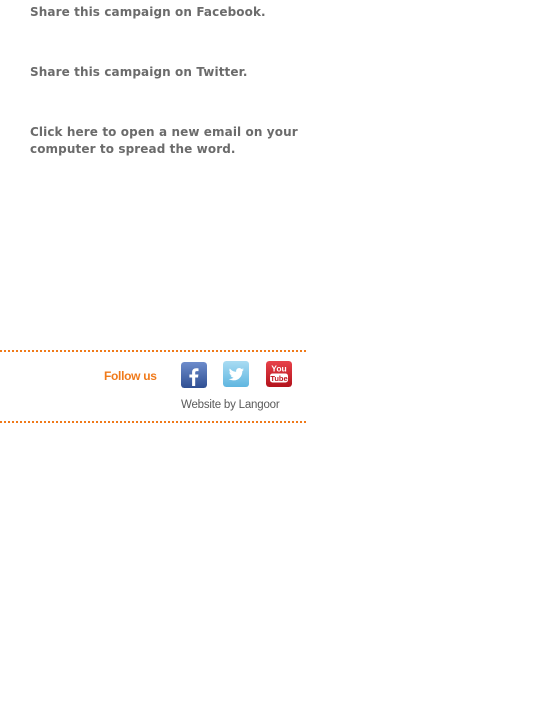  What do you see at coordinates (153, 386) in the screenshot?
I see `footer: Follow us You Tube Website by Langoor` at bounding box center [153, 386].